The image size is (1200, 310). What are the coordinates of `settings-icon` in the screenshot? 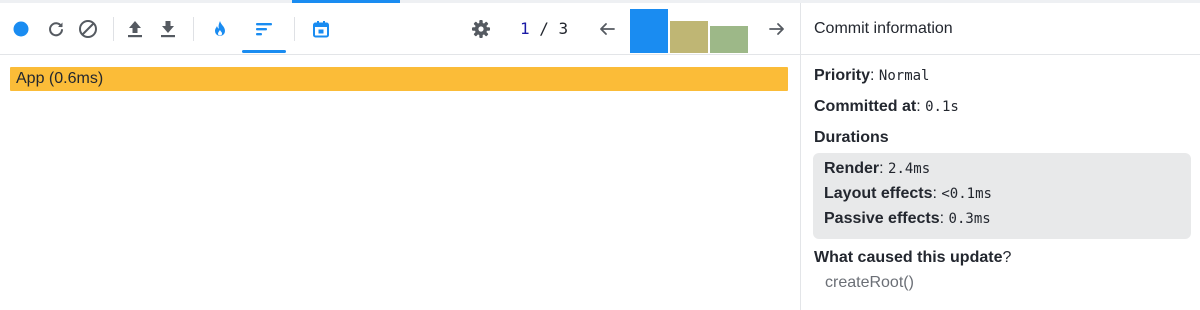 It's located at (481, 29).